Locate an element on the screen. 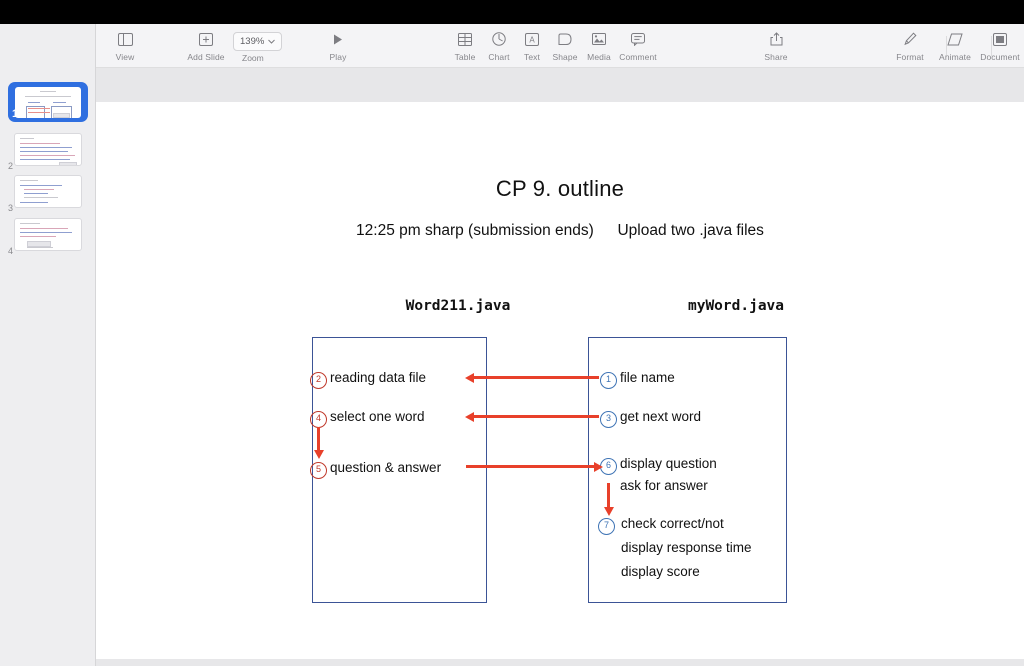  play-label: Play is located at coordinates (338, 57).